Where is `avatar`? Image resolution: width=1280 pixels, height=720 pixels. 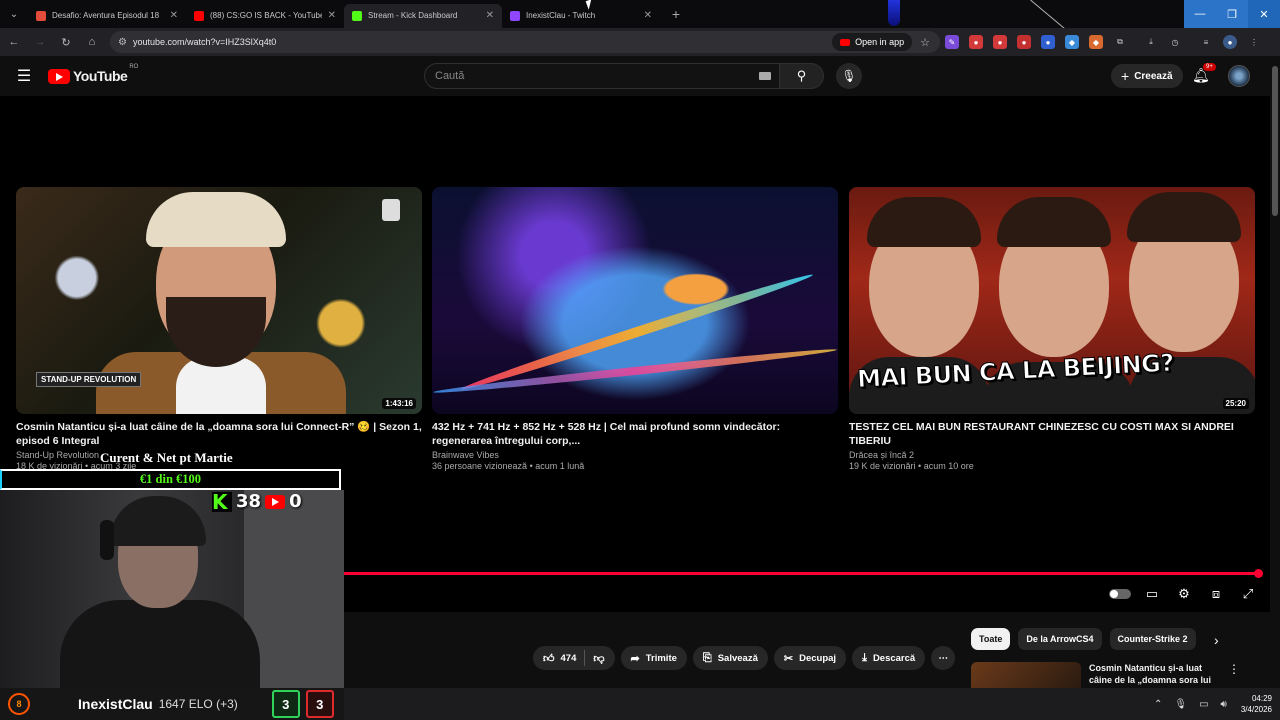 avatar is located at coordinates (1239, 76).